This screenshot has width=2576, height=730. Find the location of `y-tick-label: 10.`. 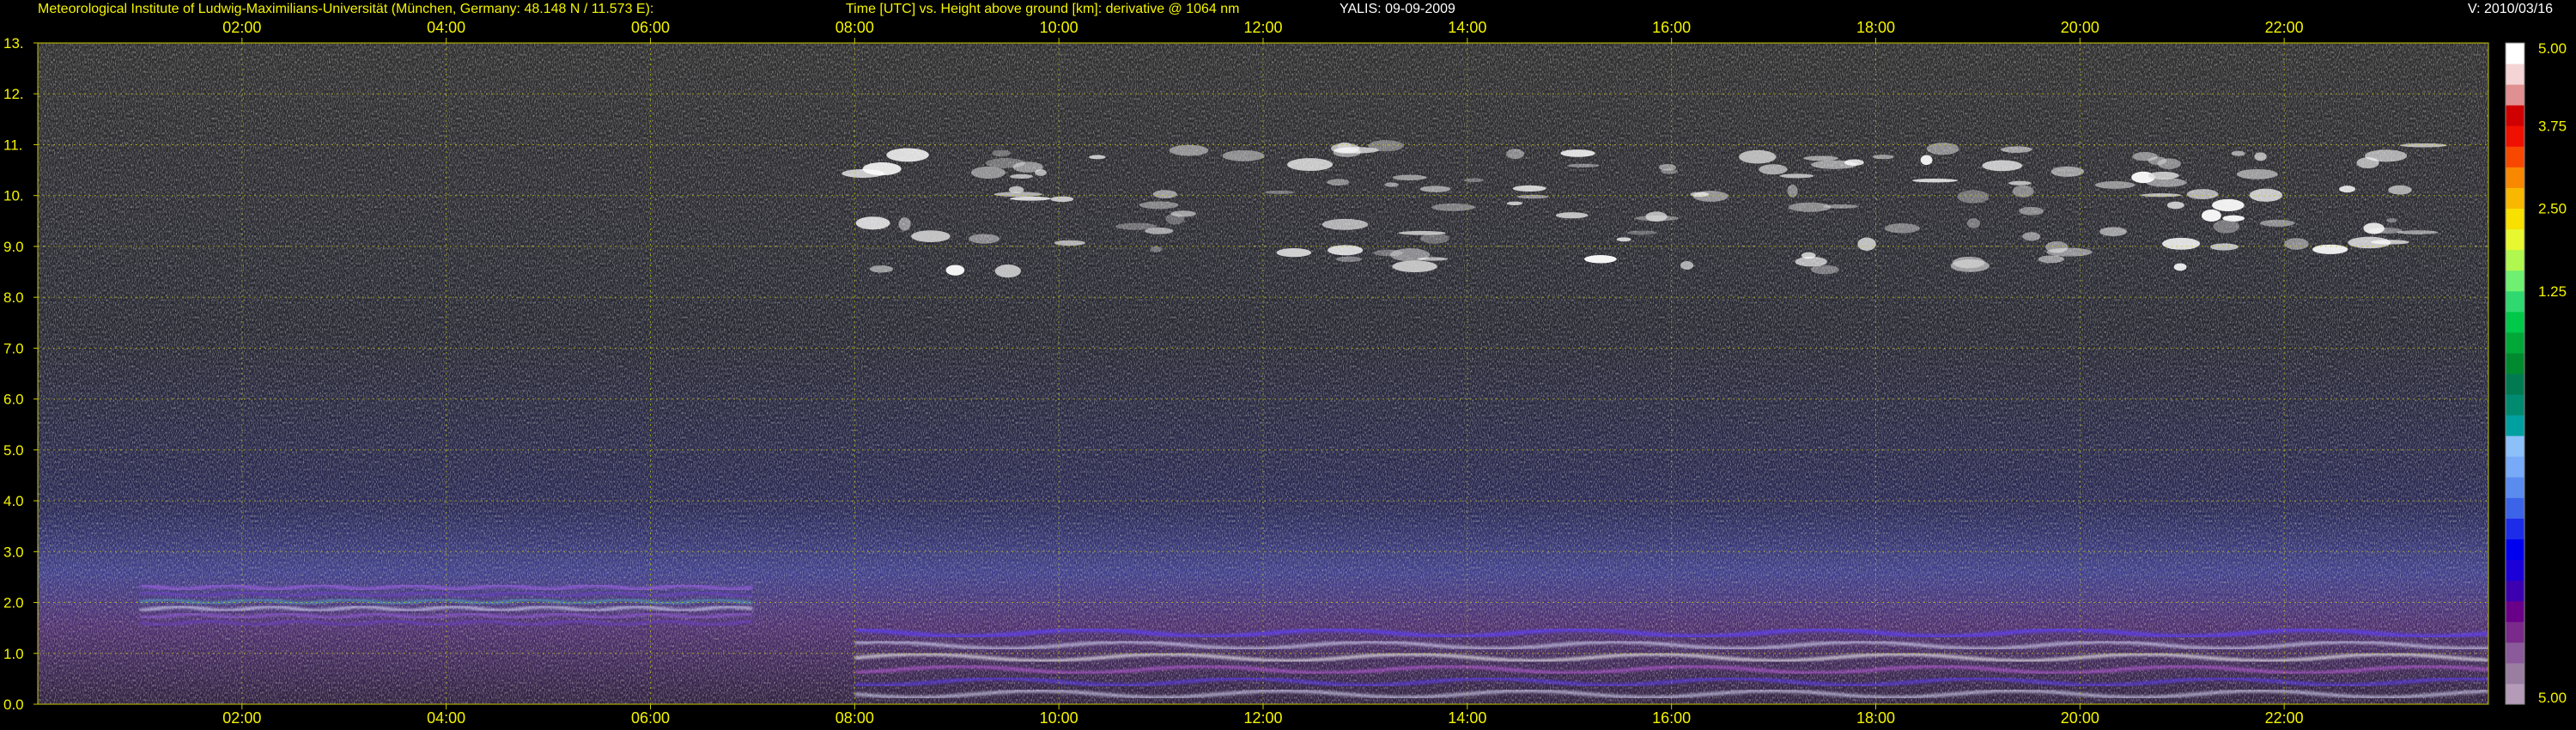

y-tick-label: 10. is located at coordinates (13, 196).